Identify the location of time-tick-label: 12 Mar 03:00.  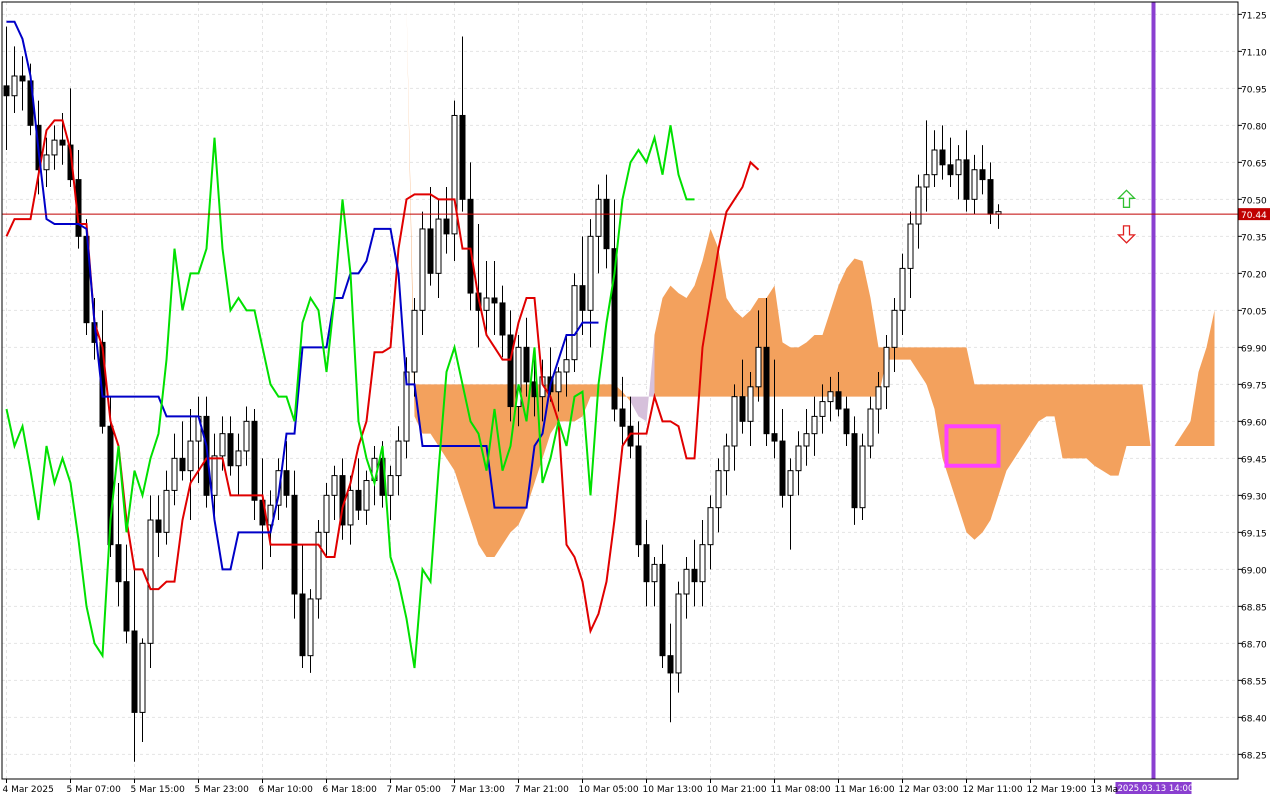
(929, 790).